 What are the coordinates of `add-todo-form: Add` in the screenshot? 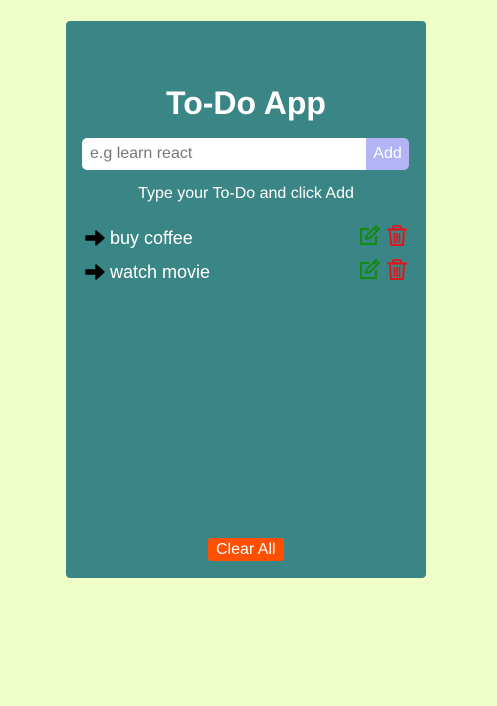 It's located at (245, 154).